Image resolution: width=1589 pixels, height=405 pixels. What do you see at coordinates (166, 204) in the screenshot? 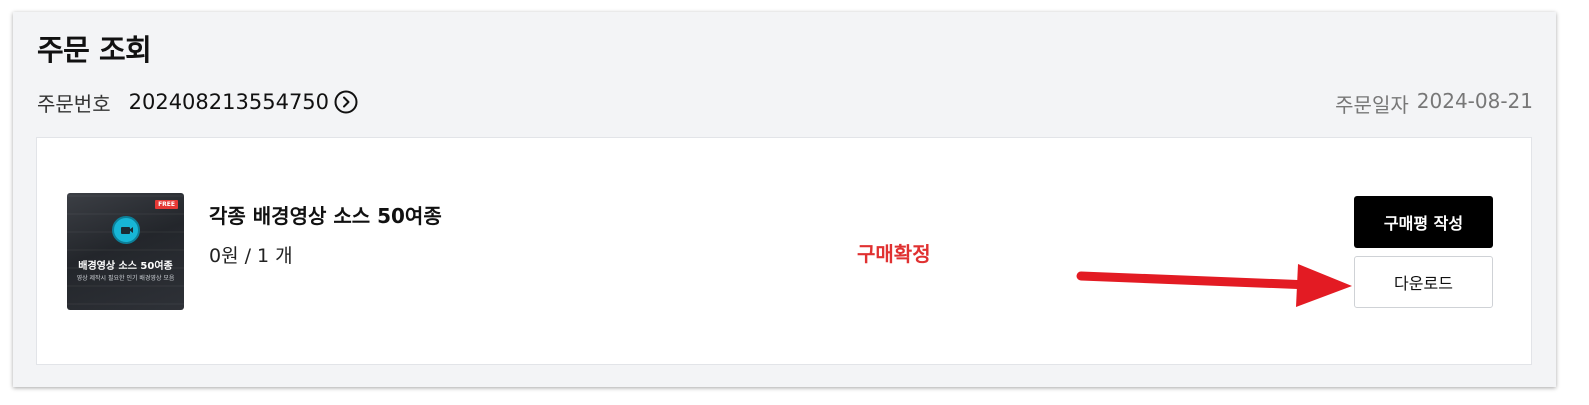
I see `free-badge: FREE` at bounding box center [166, 204].